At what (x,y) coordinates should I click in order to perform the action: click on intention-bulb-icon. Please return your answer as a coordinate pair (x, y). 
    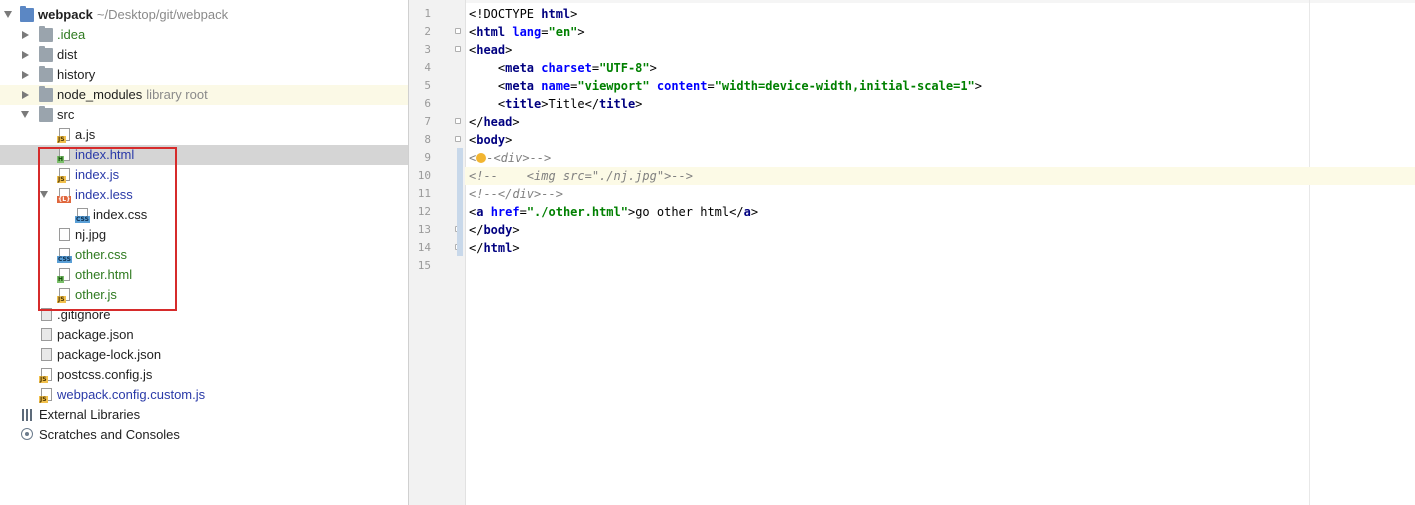
    Looking at the image, I should click on (481, 158).